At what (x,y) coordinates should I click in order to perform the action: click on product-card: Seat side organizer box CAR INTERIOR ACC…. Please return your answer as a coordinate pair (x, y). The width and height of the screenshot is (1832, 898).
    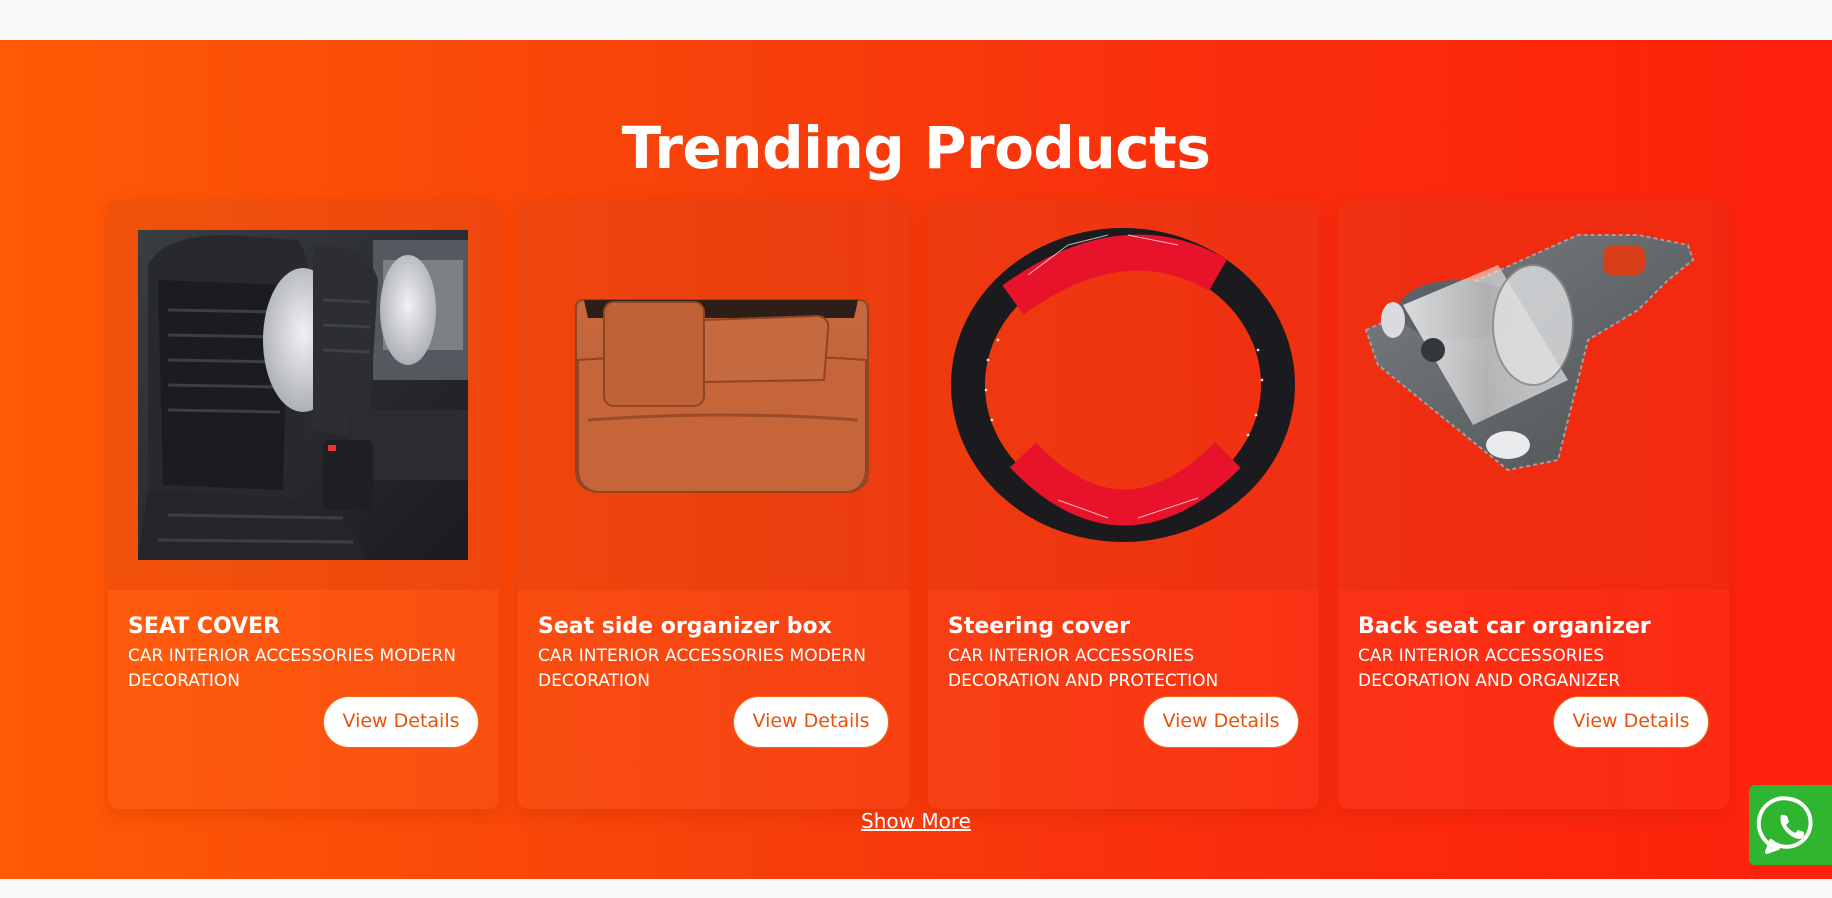
    Looking at the image, I should click on (713, 504).